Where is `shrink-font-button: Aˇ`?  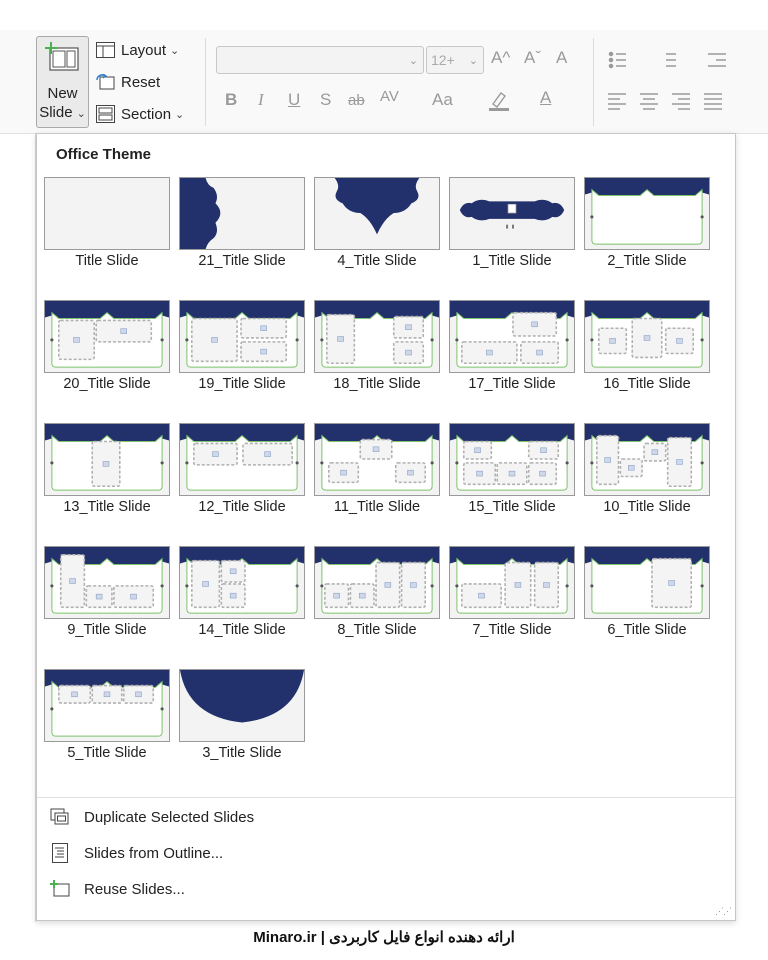
shrink-font-button: Aˇ is located at coordinates (532, 58).